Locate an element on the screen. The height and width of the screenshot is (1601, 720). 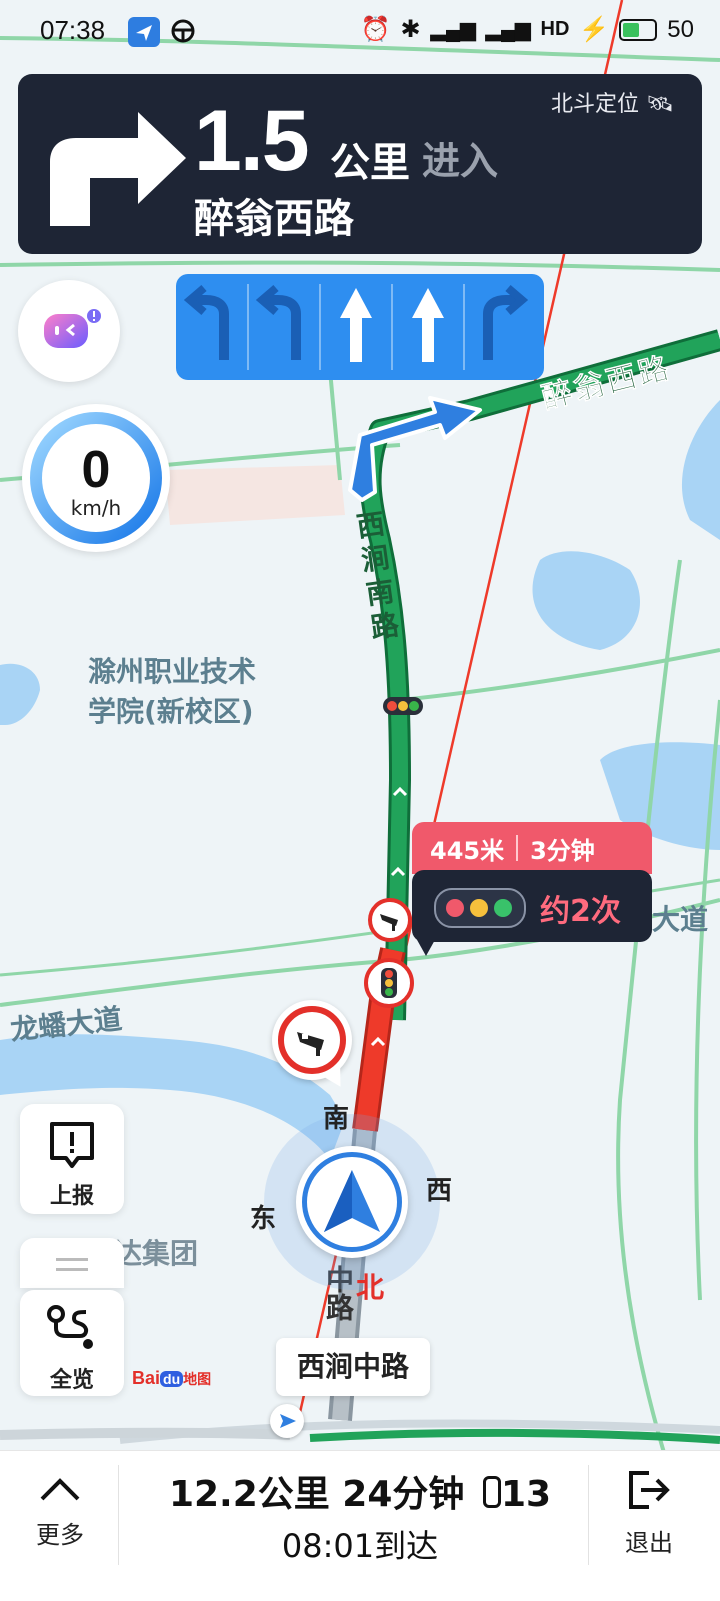
collapsed-panel-handle is located at coordinates (72, 1263).